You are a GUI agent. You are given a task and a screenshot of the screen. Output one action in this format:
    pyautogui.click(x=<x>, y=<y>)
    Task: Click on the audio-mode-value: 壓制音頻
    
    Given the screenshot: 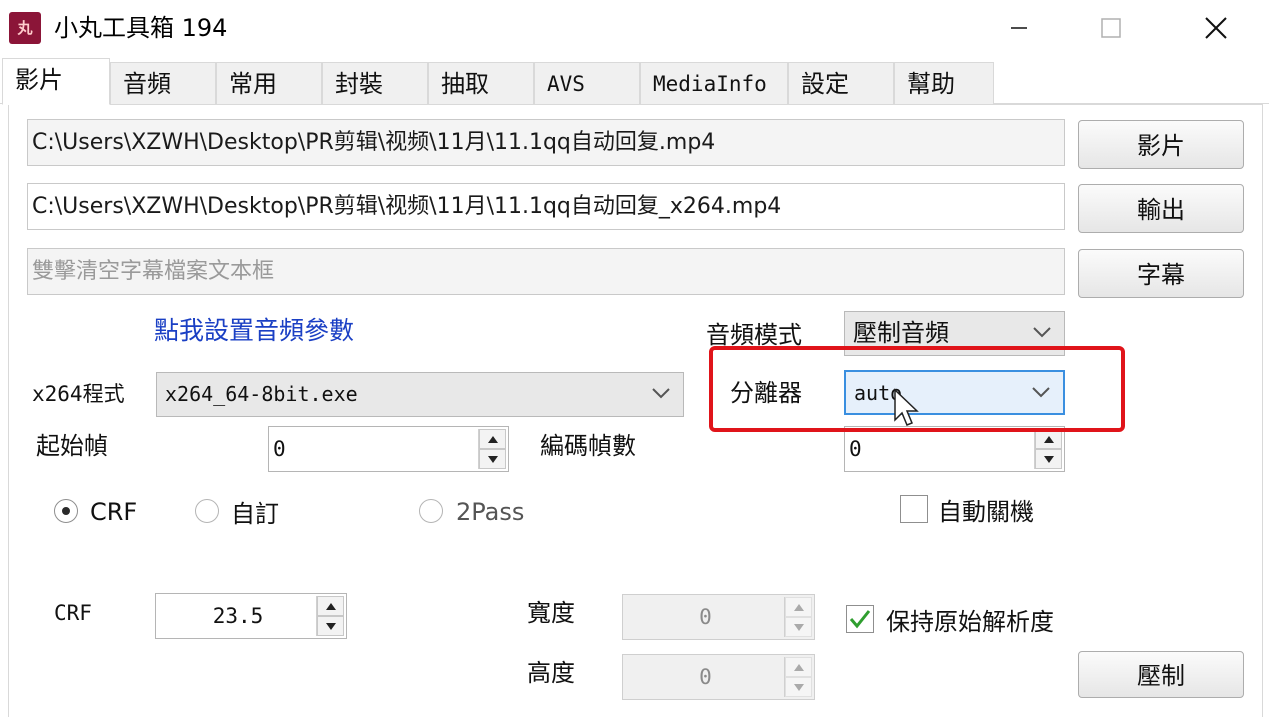 What is the action you would take?
    pyautogui.click(x=901, y=333)
    